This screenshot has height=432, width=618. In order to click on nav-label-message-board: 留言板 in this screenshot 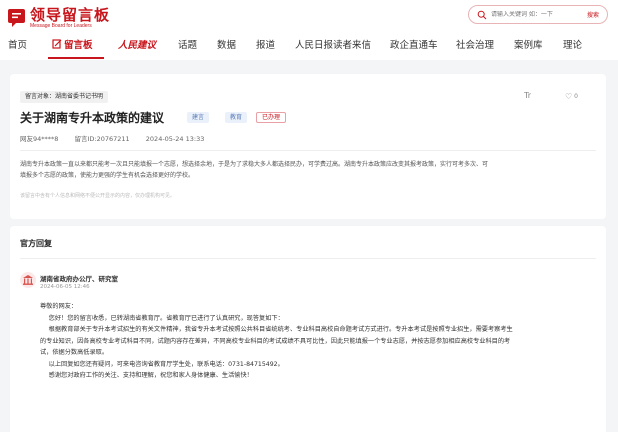, I will do `click(78, 45)`.